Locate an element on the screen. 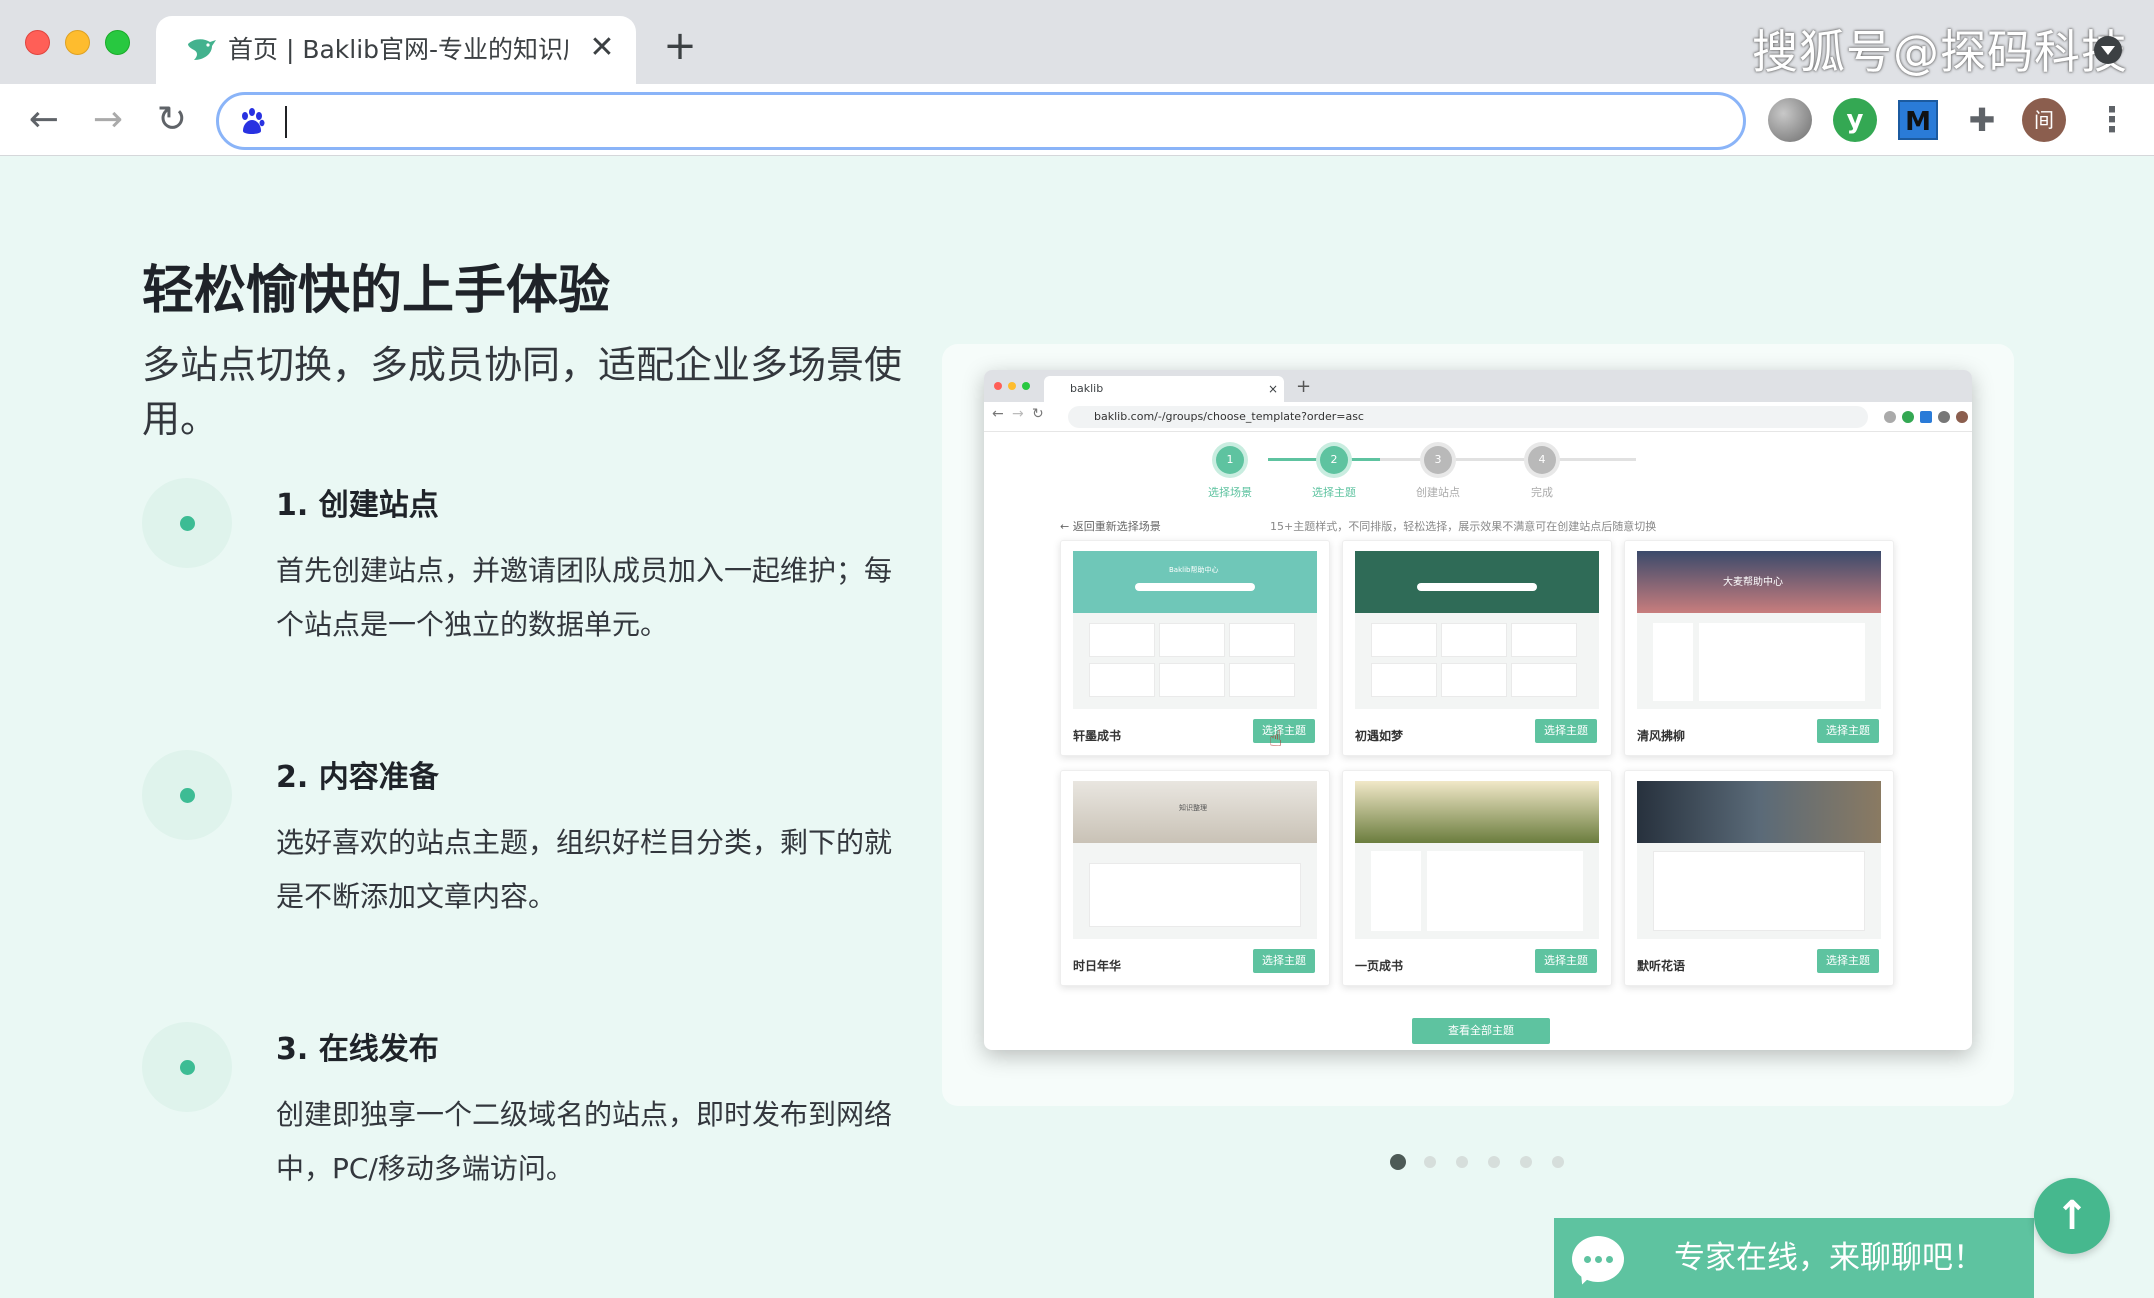 The height and width of the screenshot is (1298, 2154). tab-close-icon: ✕ is located at coordinates (602, 48).